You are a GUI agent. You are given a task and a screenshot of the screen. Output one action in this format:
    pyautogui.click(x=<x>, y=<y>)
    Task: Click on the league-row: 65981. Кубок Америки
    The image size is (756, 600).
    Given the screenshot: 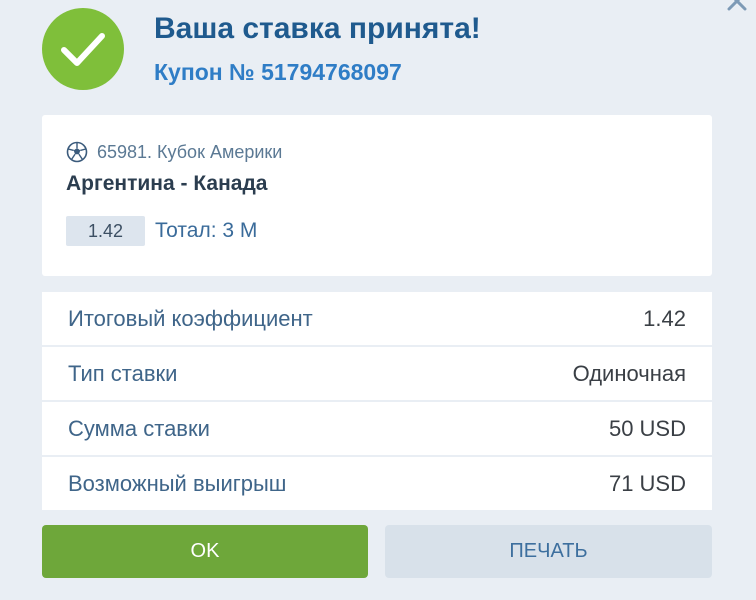 What is the action you would take?
    pyautogui.click(x=174, y=152)
    